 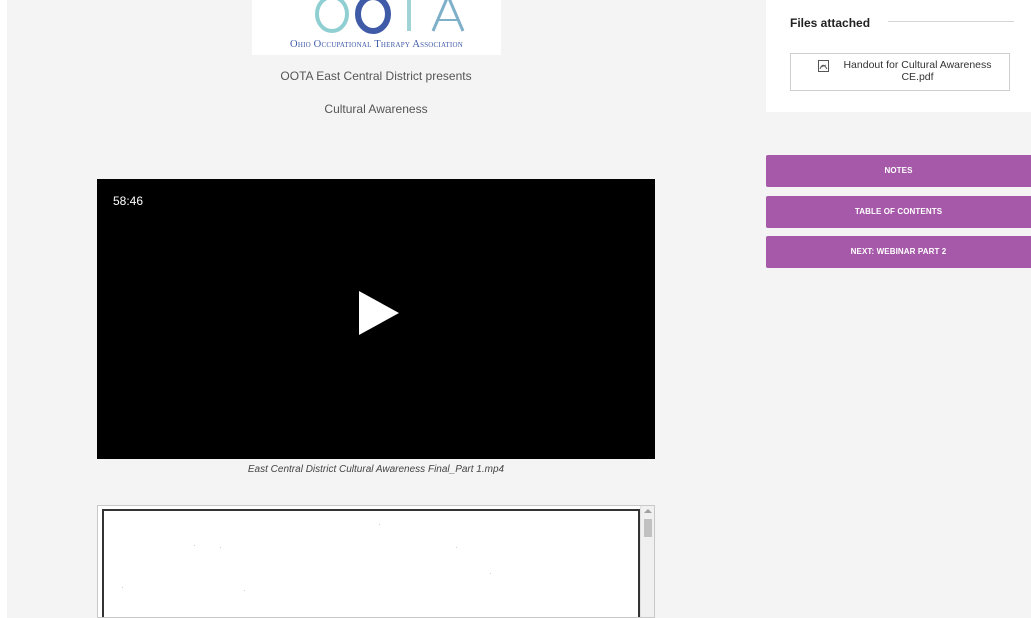 I want to click on document-page, so click(x=371, y=563).